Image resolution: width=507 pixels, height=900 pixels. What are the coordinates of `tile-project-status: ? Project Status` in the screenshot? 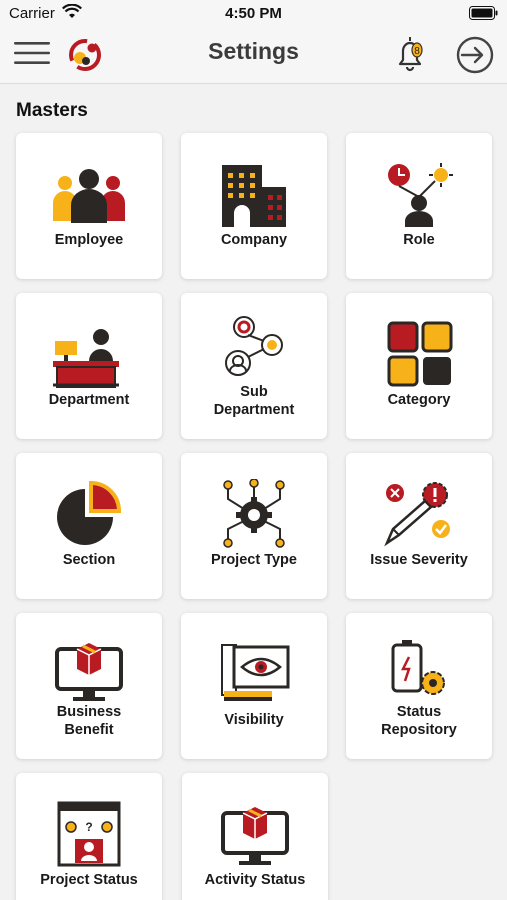 It's located at (89, 836).